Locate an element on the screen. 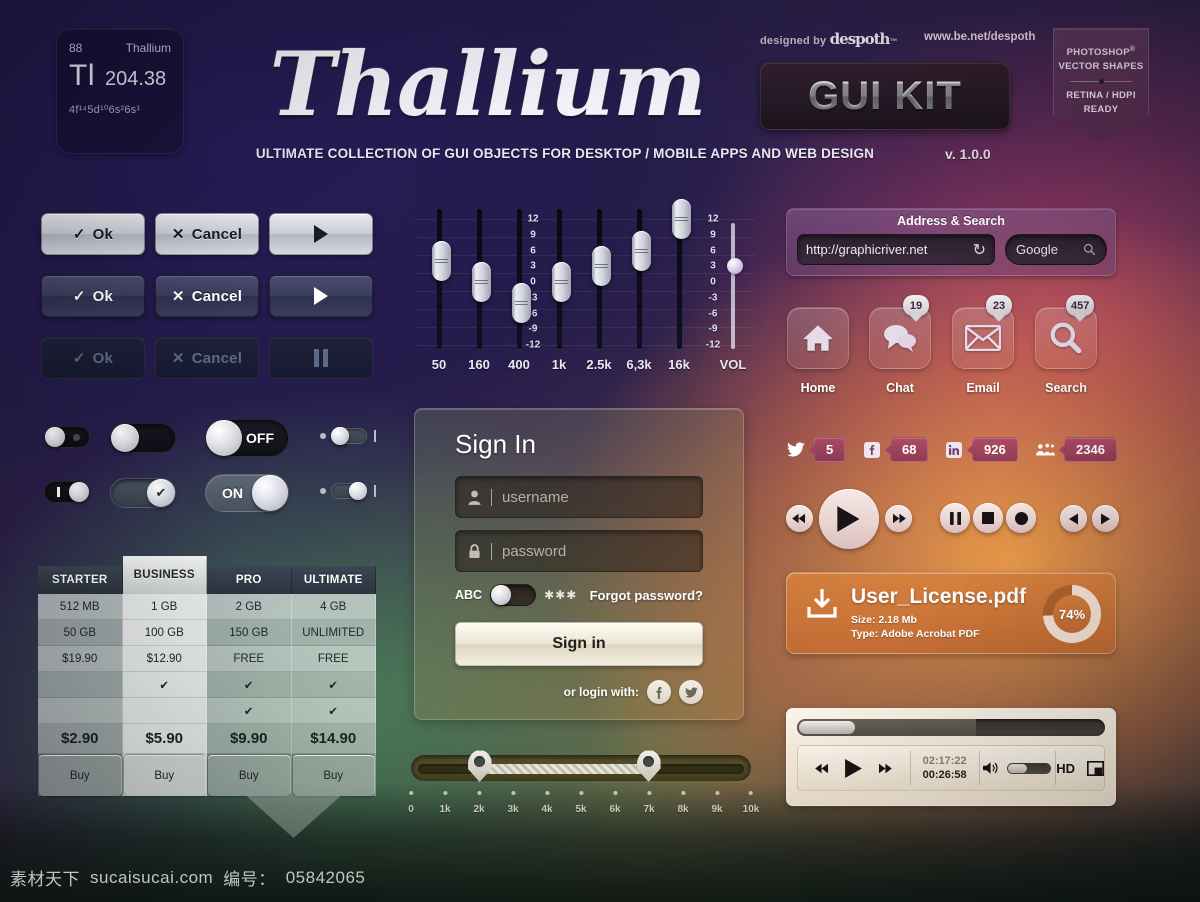  pricing-plan-header-starter: STARTER is located at coordinates (80, 580).